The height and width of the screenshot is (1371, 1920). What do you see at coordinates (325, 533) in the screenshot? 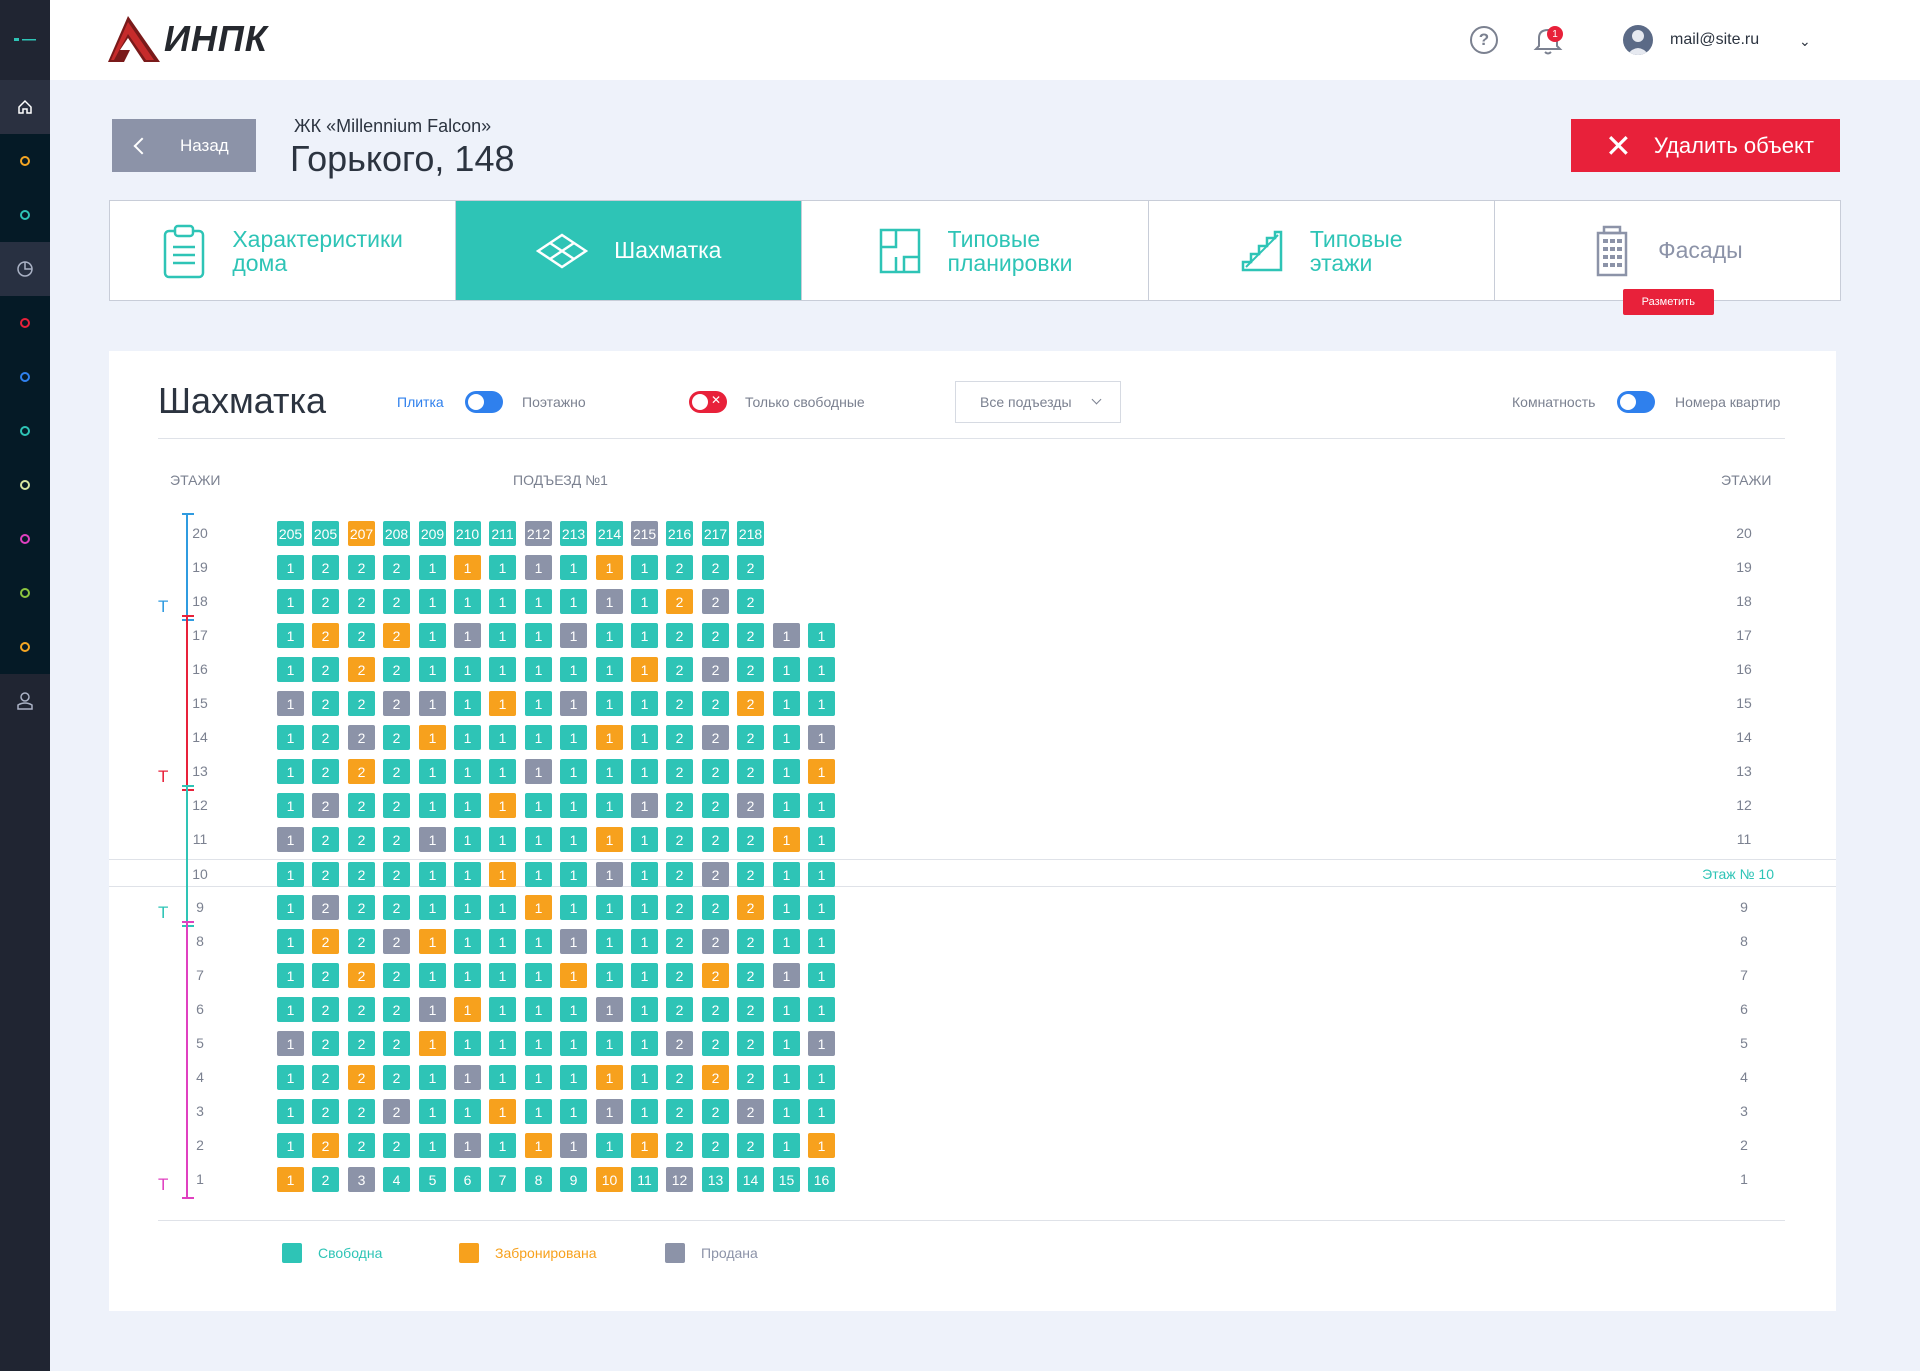
I see `apartment-cell: 205` at bounding box center [325, 533].